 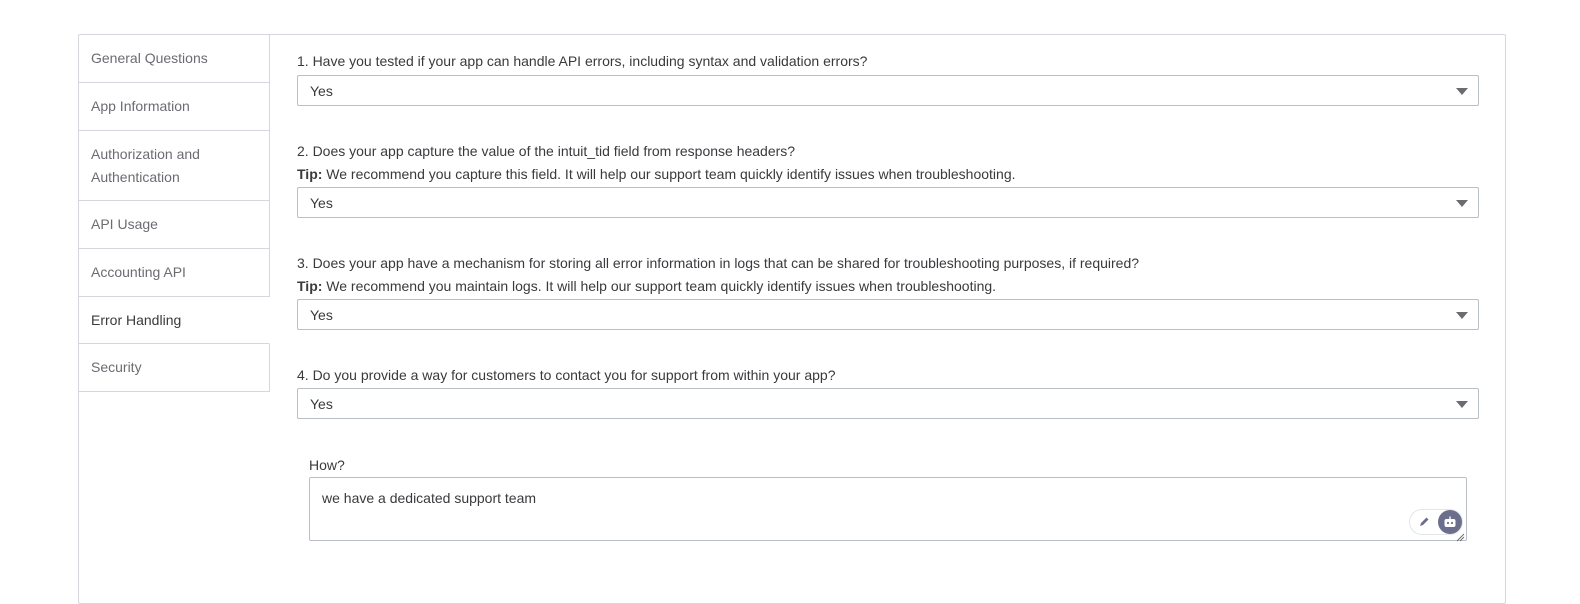 I want to click on sidebar-item-app-information: App Information, so click(x=174, y=107).